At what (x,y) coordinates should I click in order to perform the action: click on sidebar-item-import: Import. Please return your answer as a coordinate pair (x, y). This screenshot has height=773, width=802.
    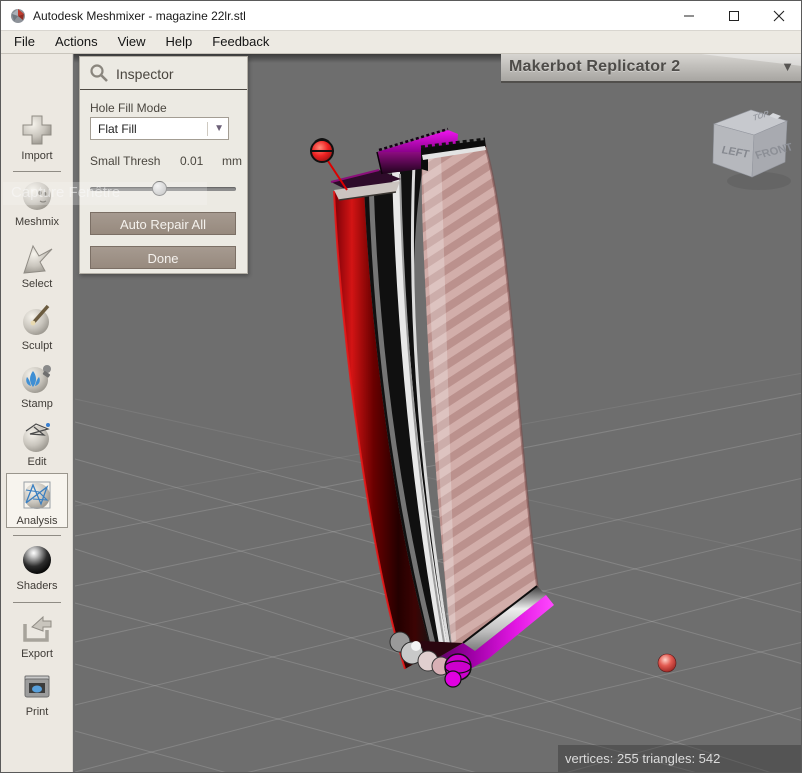
    Looking at the image, I should click on (37, 137).